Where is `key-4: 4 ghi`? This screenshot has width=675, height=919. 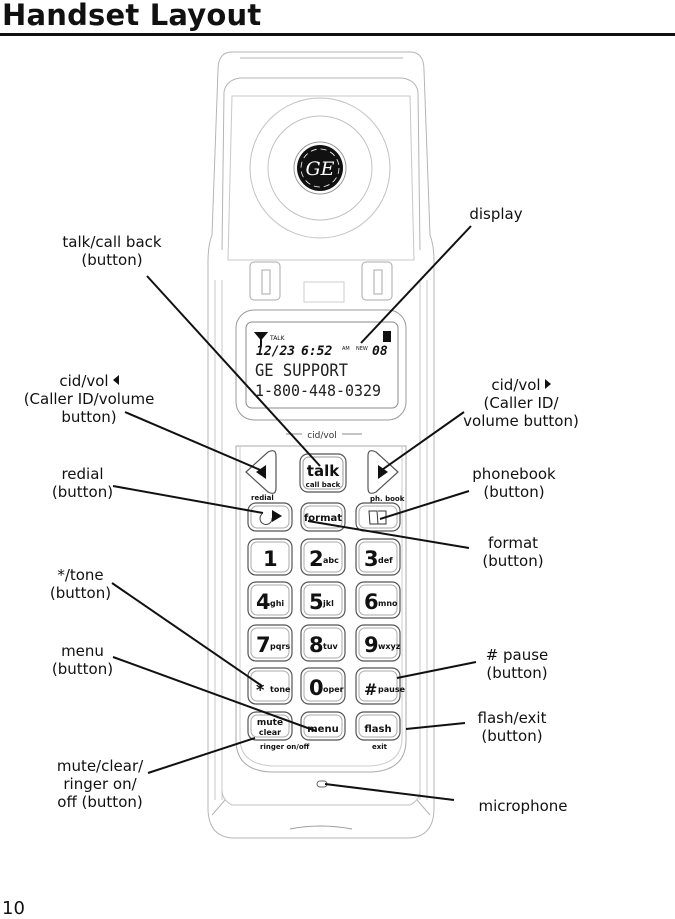 key-4: 4 ghi is located at coordinates (270, 600).